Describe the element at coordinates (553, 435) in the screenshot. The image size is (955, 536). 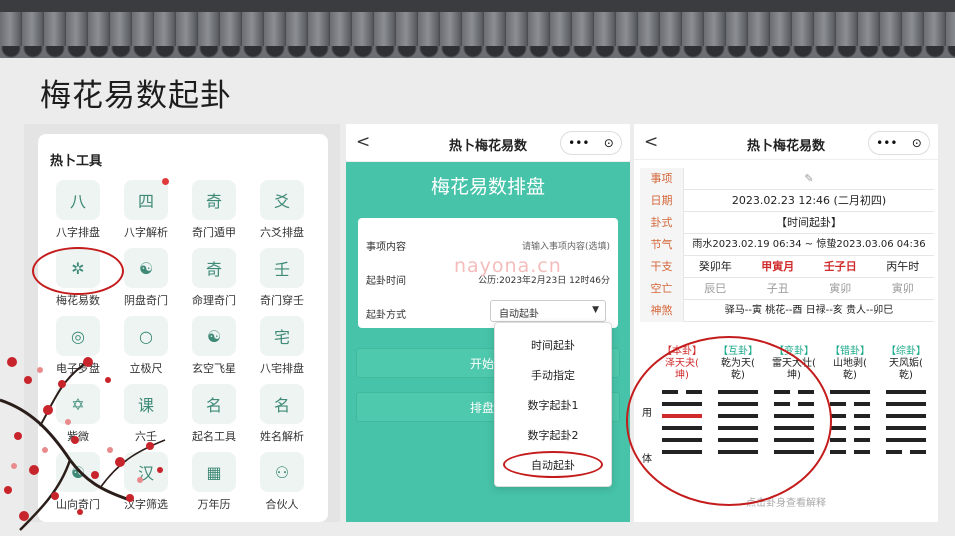
I see `menu-item: 数字起卦2` at that location.